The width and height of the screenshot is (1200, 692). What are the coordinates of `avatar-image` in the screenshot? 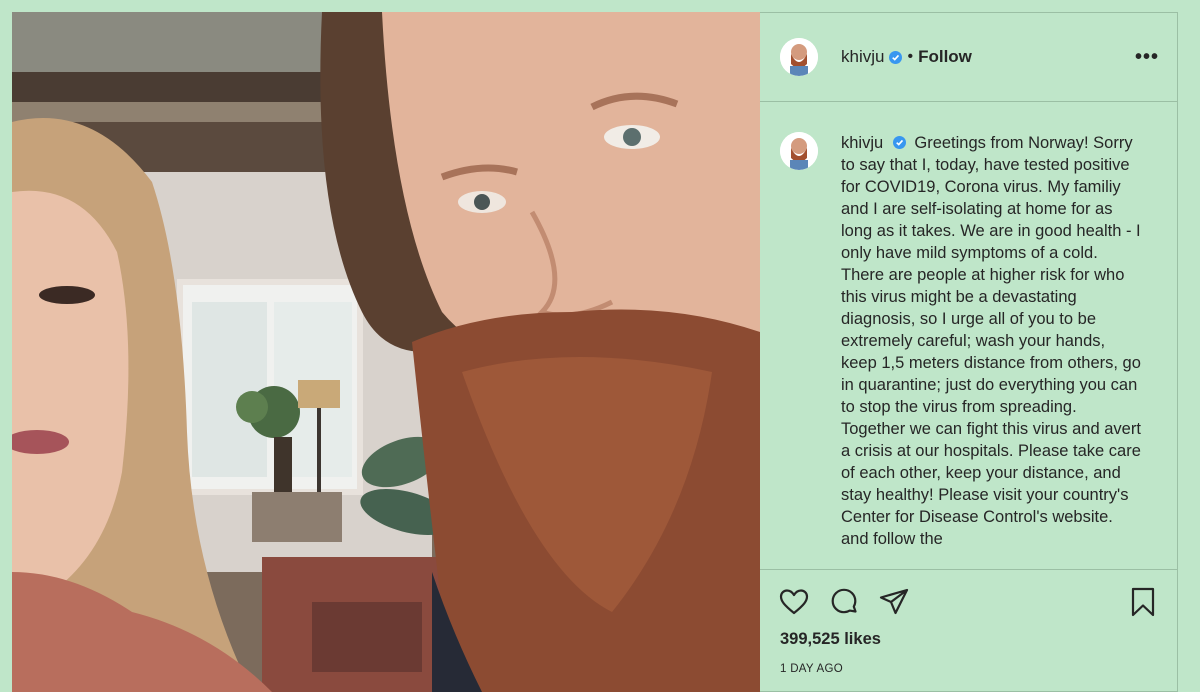 It's located at (799, 57).